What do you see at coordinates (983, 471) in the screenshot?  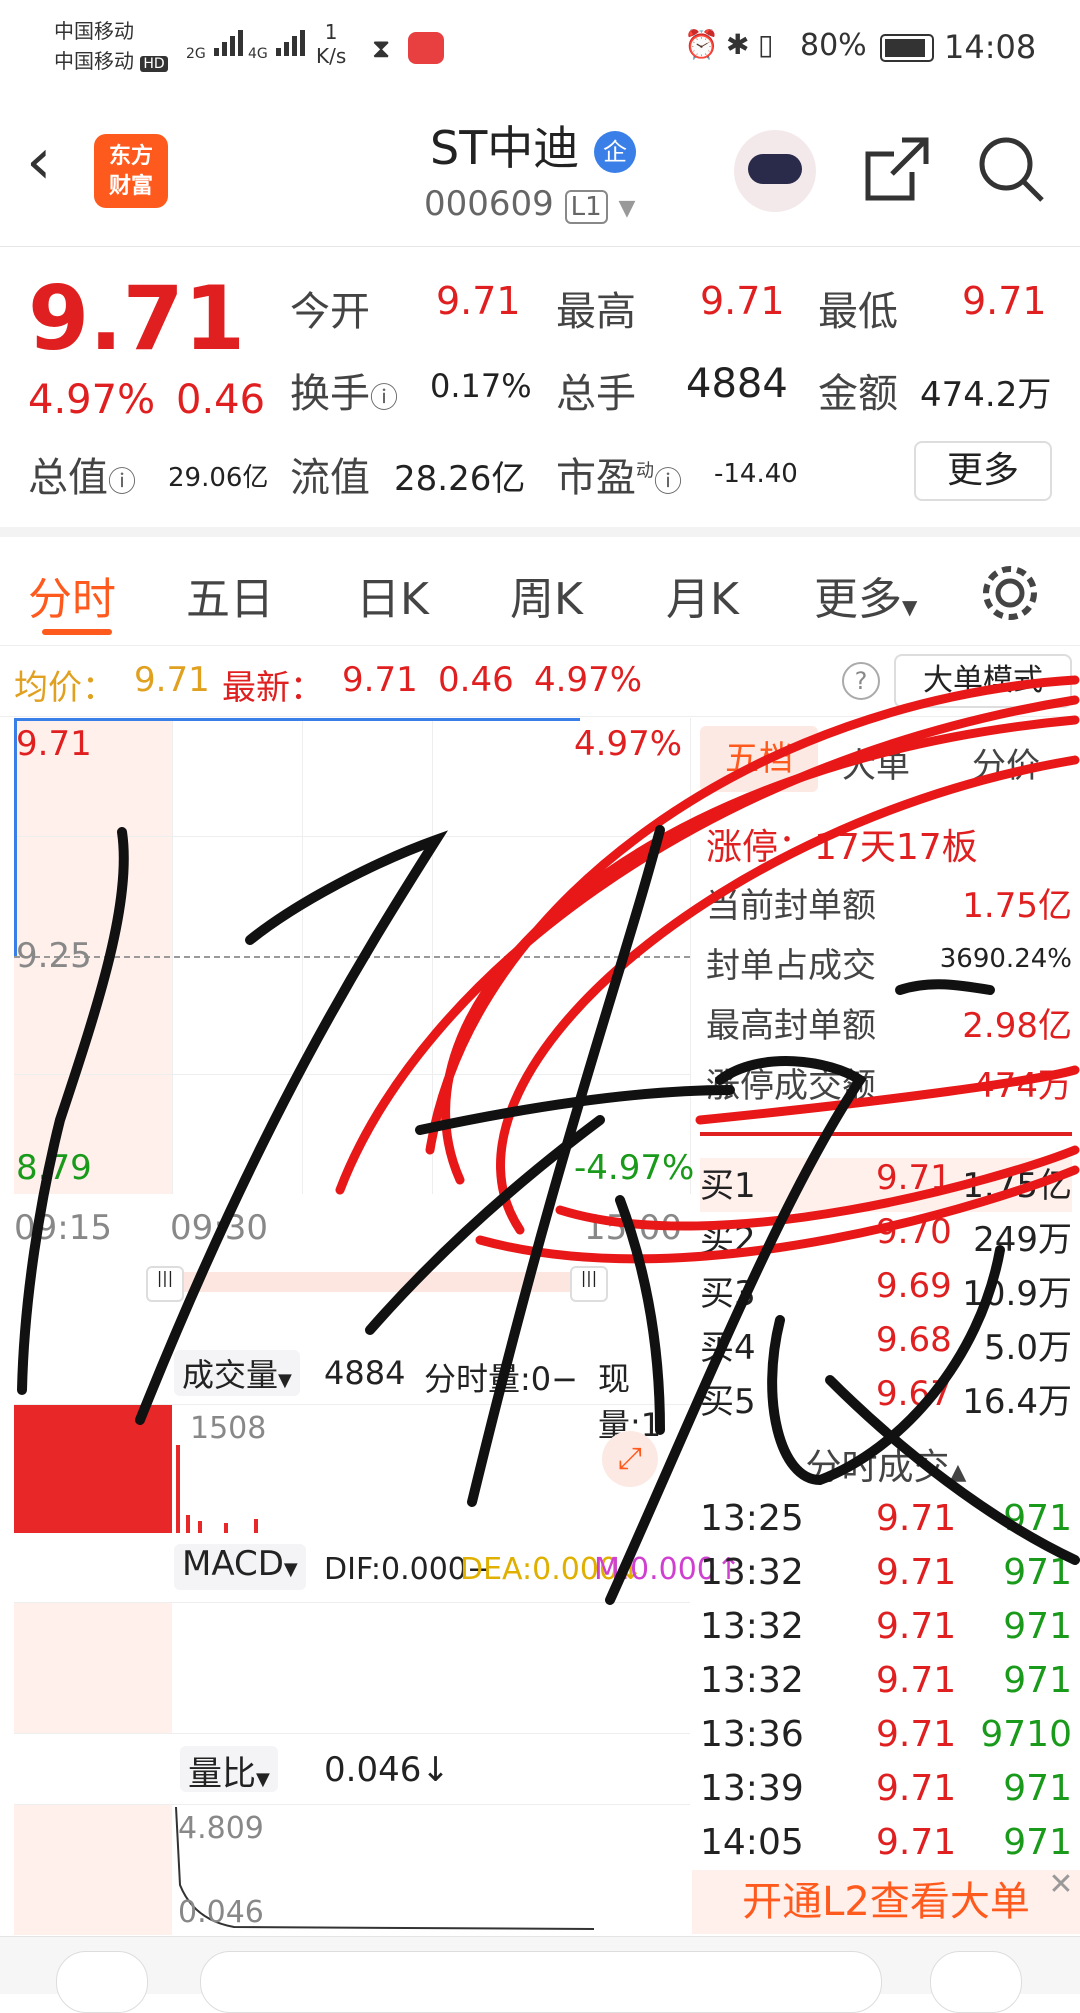 I see `more-button: 更多` at bounding box center [983, 471].